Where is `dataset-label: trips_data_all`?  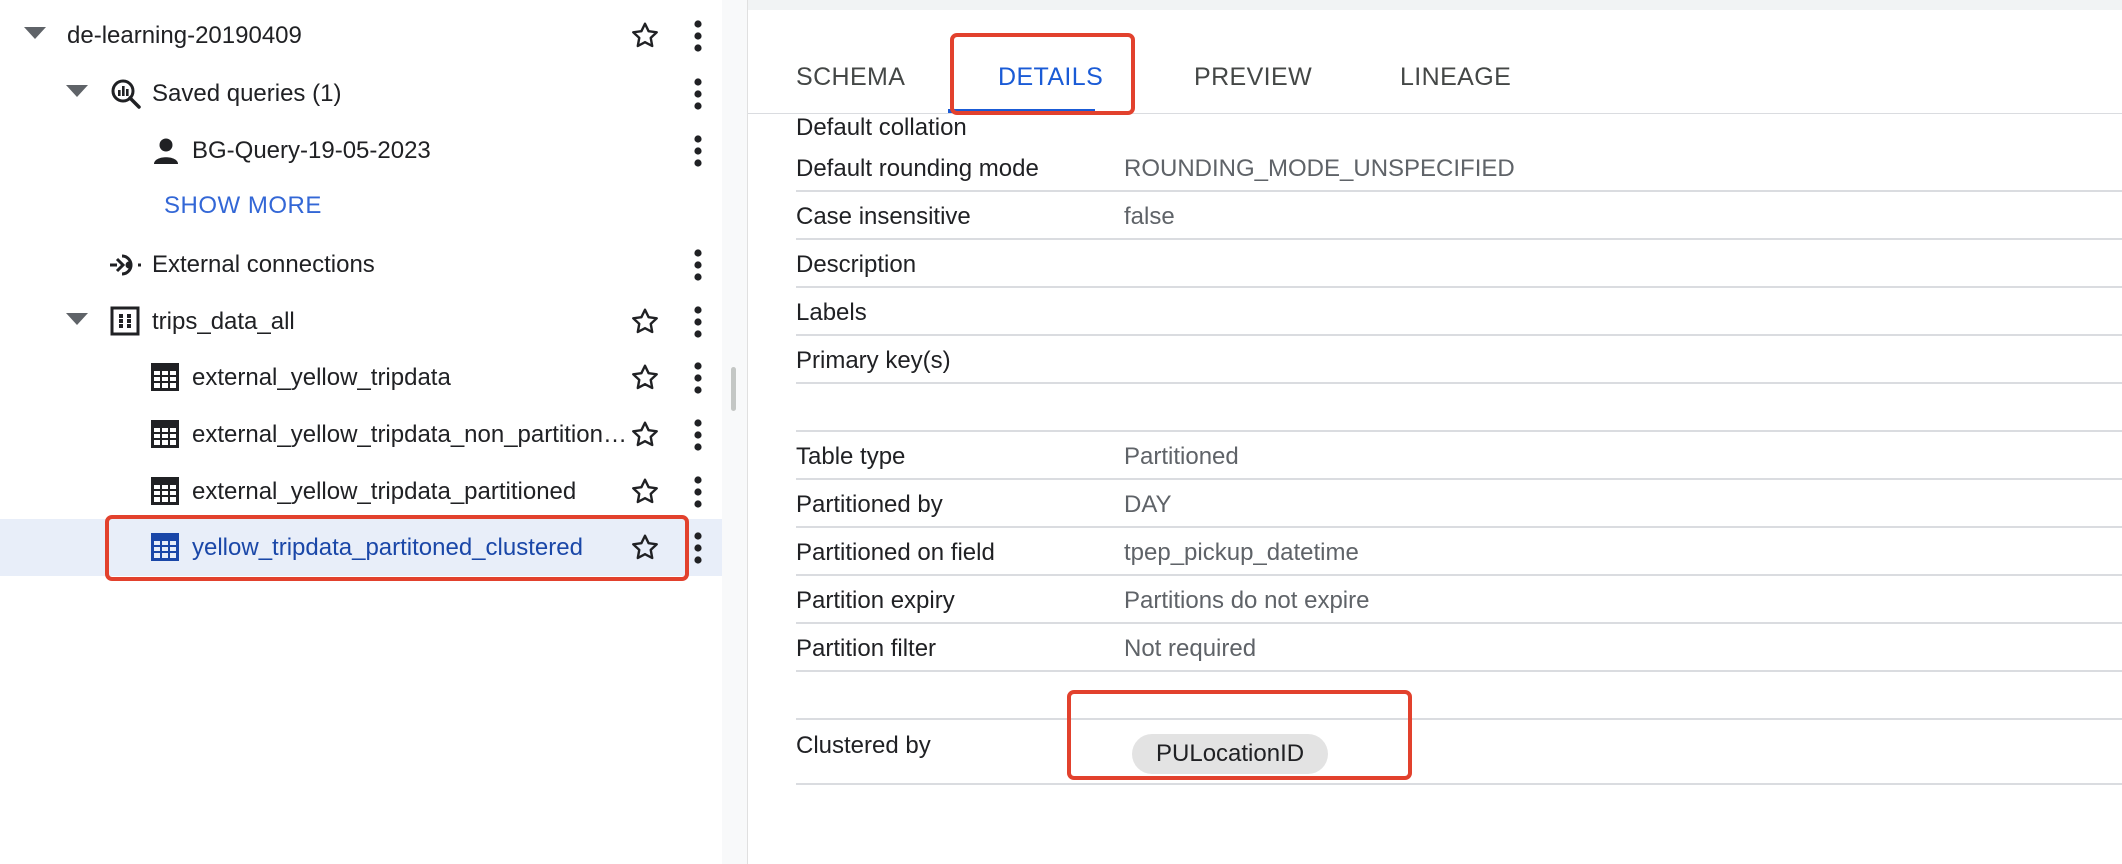
dataset-label: trips_data_all is located at coordinates (223, 321).